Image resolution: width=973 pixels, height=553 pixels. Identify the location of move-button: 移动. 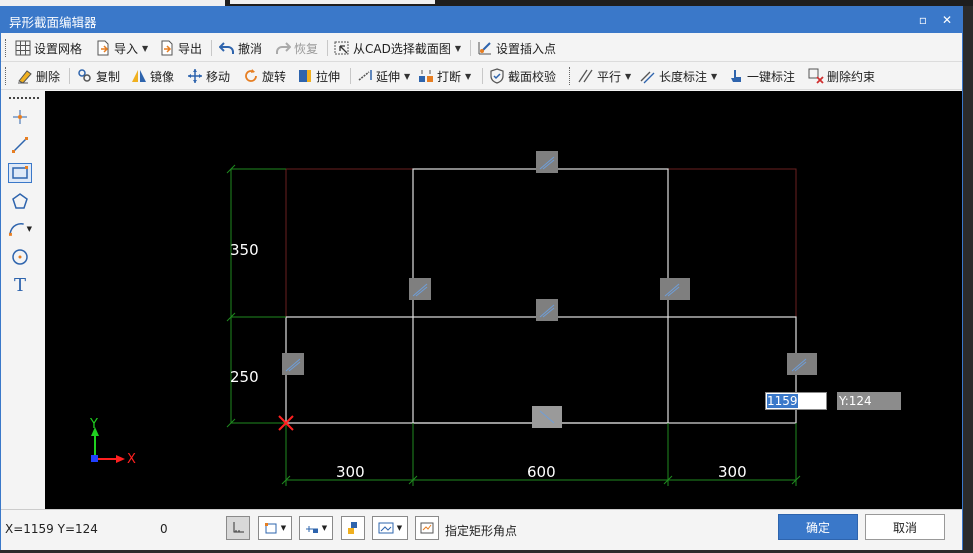
(208, 76).